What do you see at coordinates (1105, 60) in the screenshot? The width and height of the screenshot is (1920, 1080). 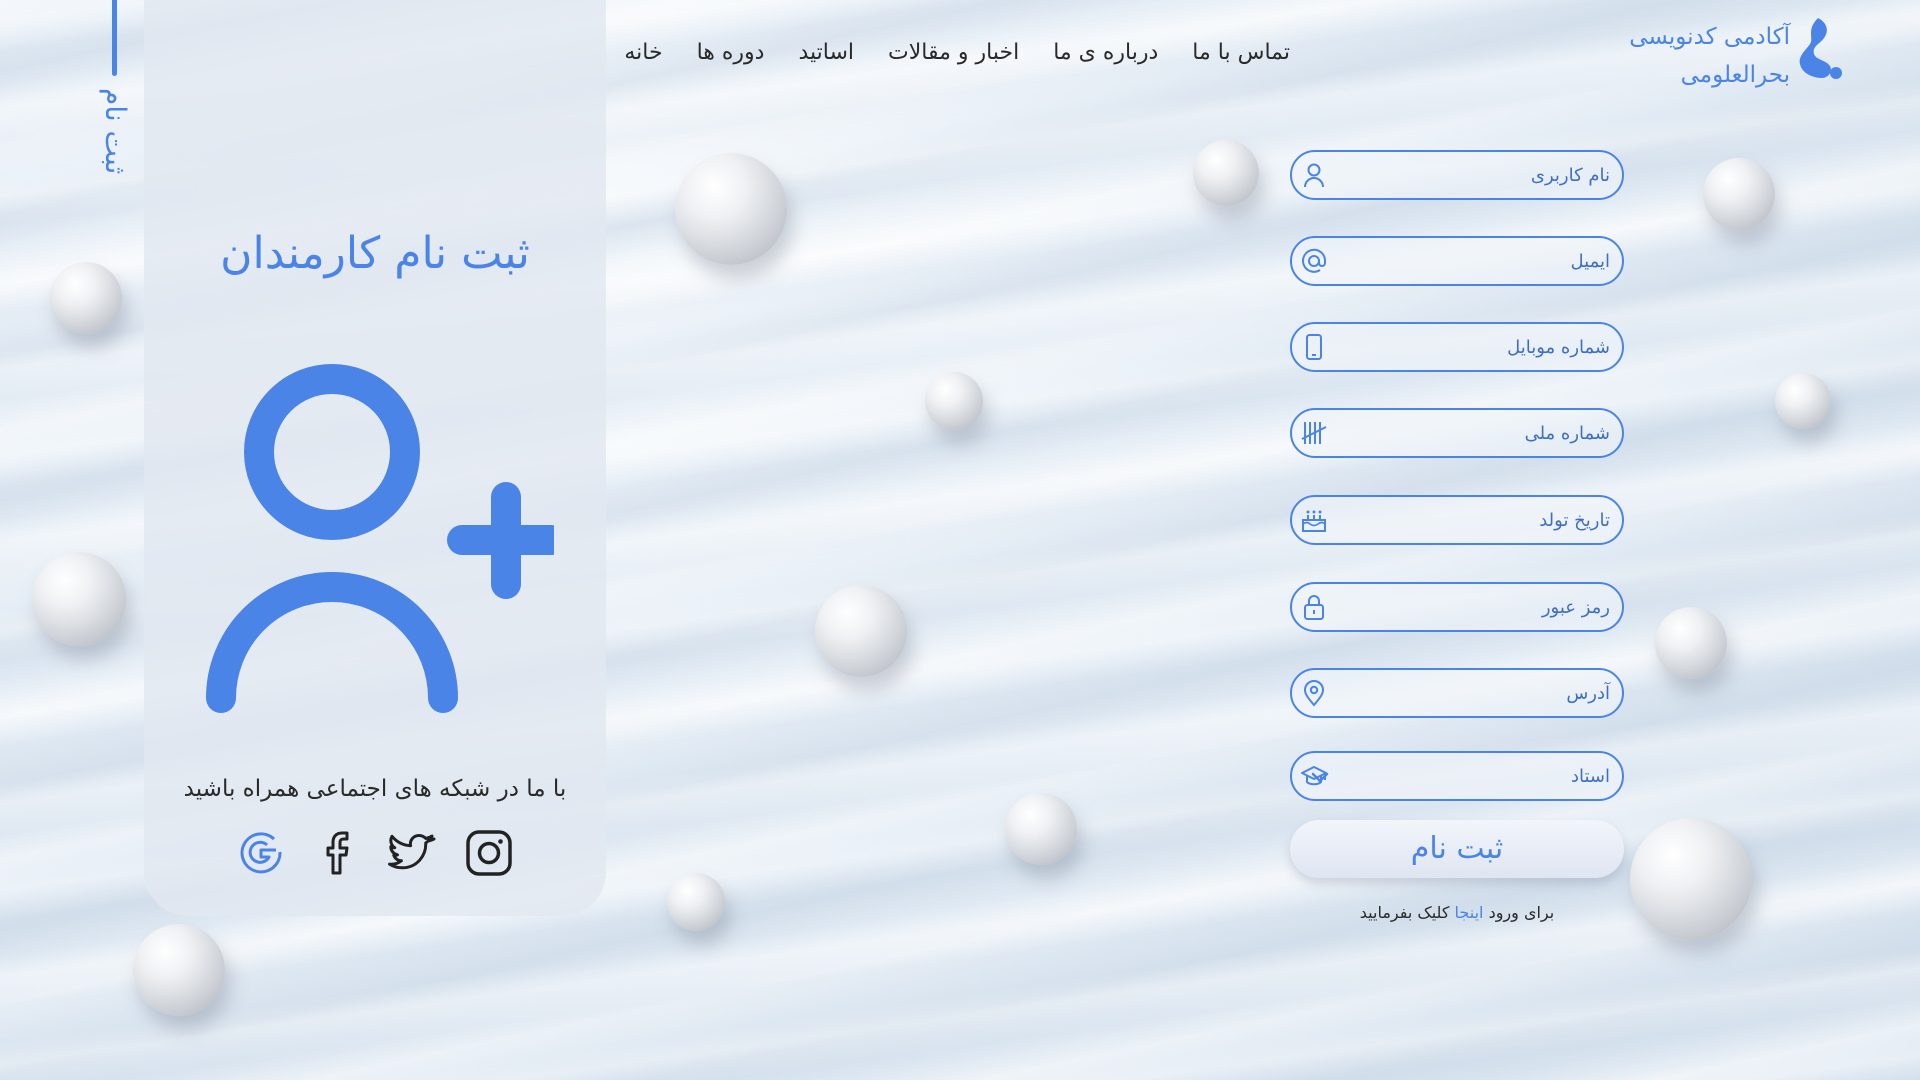 I see `nav-about: درباره ی ما` at bounding box center [1105, 60].